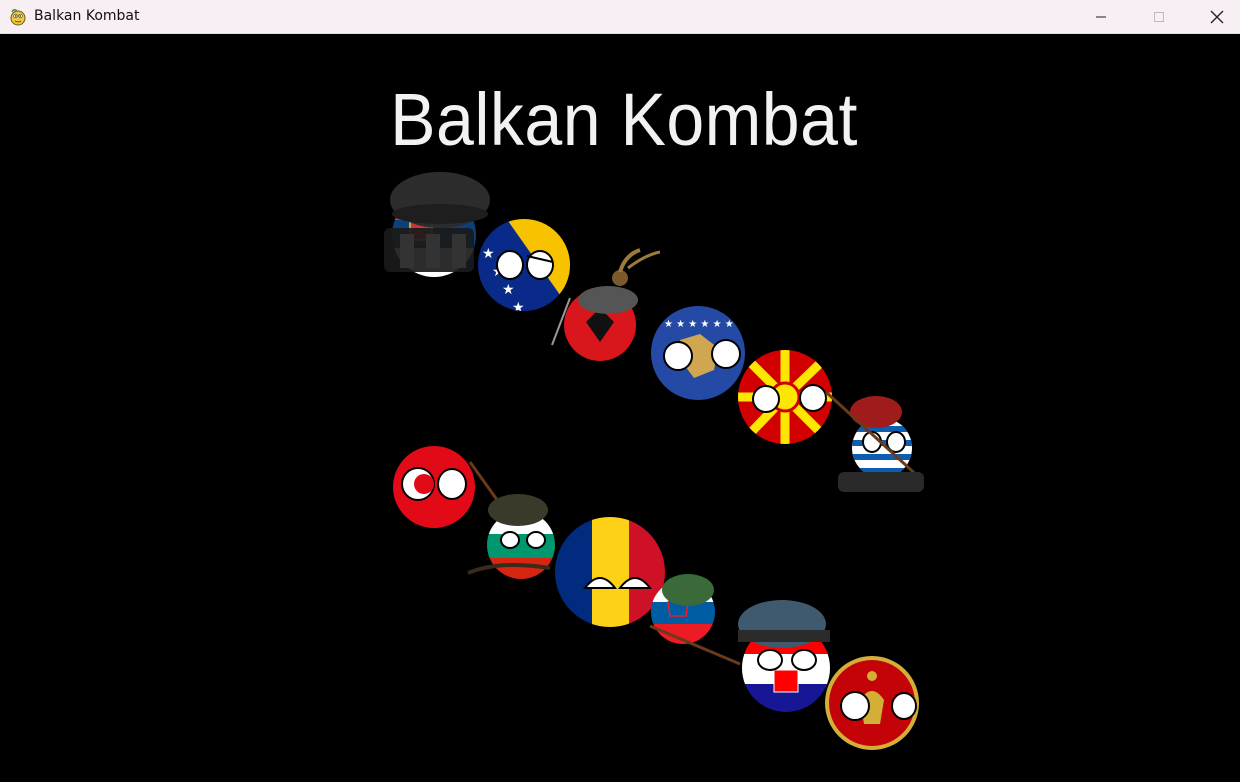 Image resolution: width=1240 pixels, height=782 pixels. I want to click on close-button, so click(1214, 17).